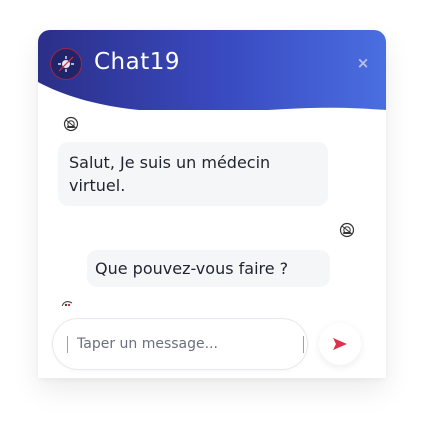  Describe the element at coordinates (67, 344) in the screenshot. I see `input-divider-left` at that location.